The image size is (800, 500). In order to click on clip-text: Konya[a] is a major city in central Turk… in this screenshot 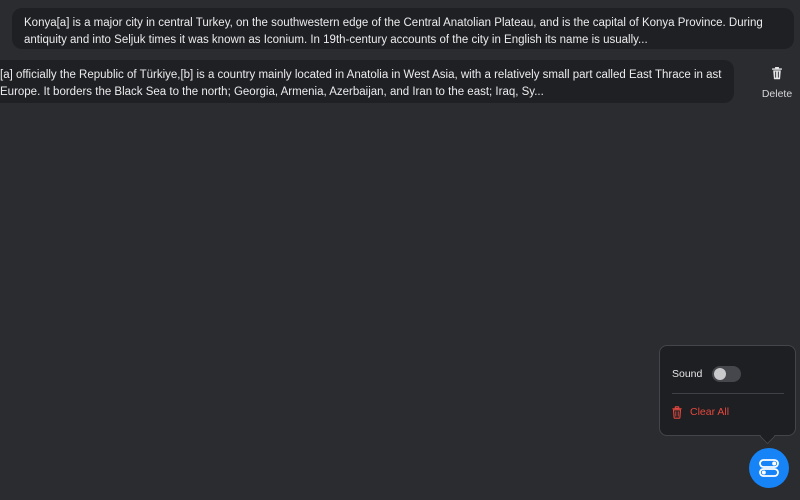, I will do `click(393, 31)`.